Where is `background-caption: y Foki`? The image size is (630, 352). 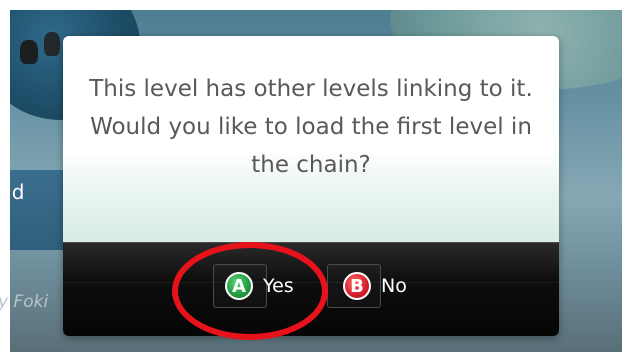
background-caption: y Foki is located at coordinates (24, 302).